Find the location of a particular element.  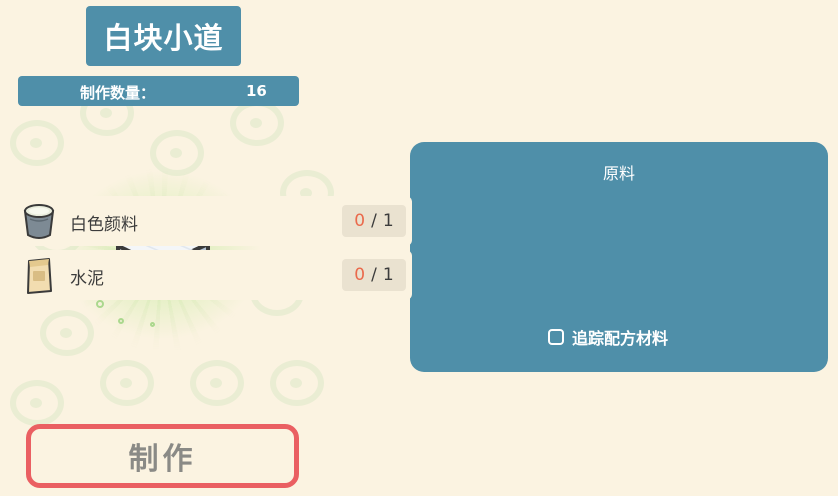

track-recipe-checkbox is located at coordinates (556, 337).